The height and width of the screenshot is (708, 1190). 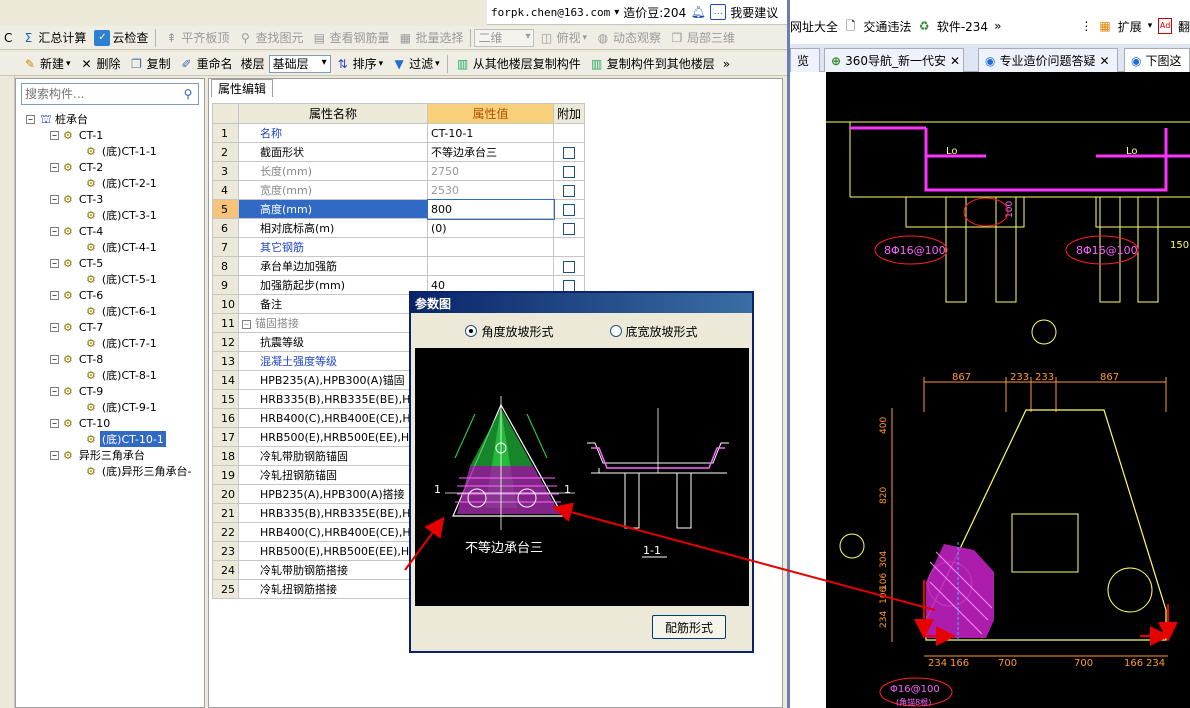 I want to click on copy-button: ❐ 复制, so click(x=150, y=64).